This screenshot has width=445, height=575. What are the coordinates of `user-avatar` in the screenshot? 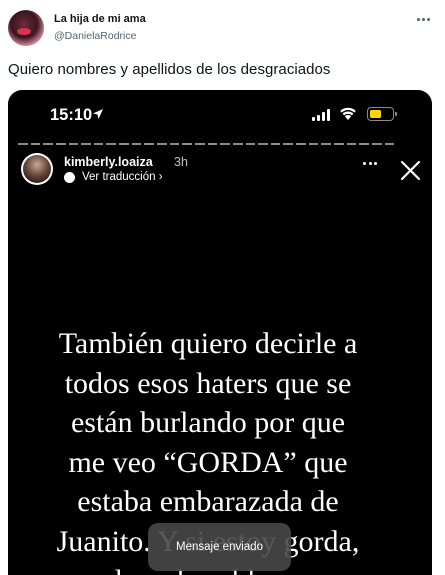 It's located at (26, 28).